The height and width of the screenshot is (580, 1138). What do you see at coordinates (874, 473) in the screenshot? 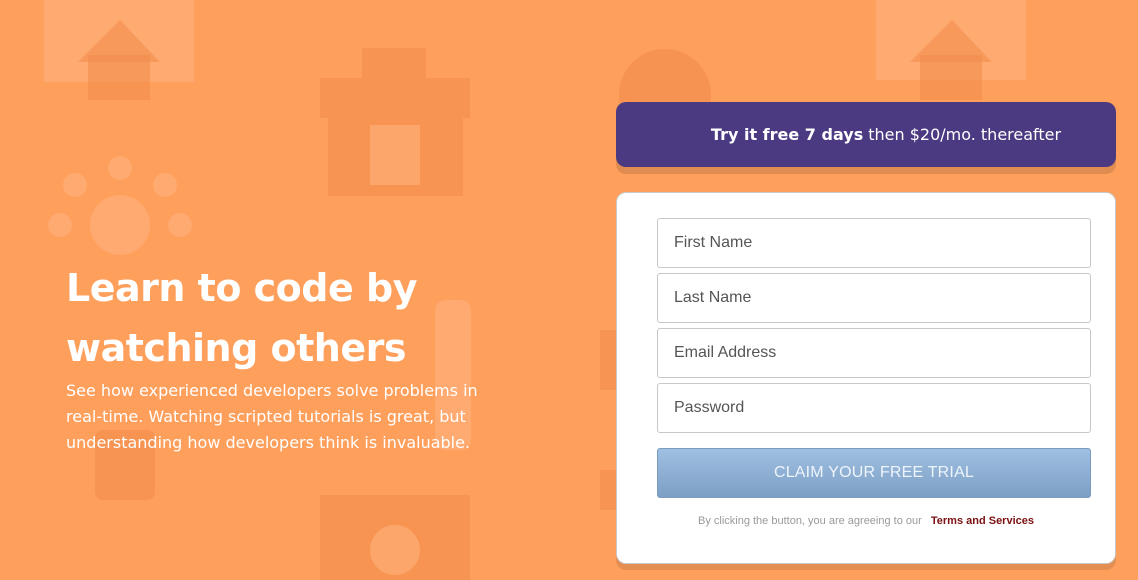
I see `claim-trial-button: CLAIM YOUR FREE TRIAL` at bounding box center [874, 473].